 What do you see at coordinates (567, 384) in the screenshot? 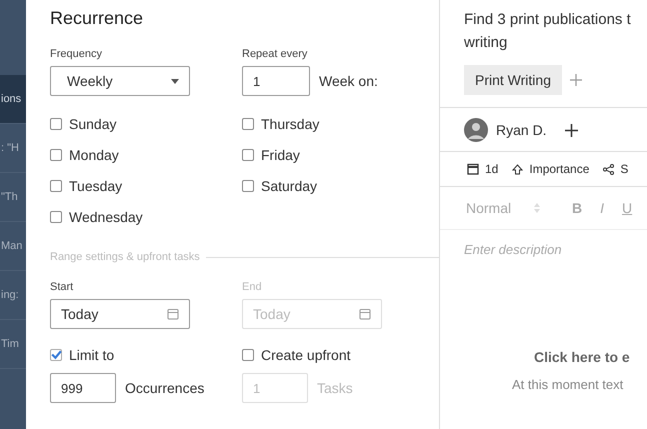
I see `hint-text: At this moment text` at bounding box center [567, 384].